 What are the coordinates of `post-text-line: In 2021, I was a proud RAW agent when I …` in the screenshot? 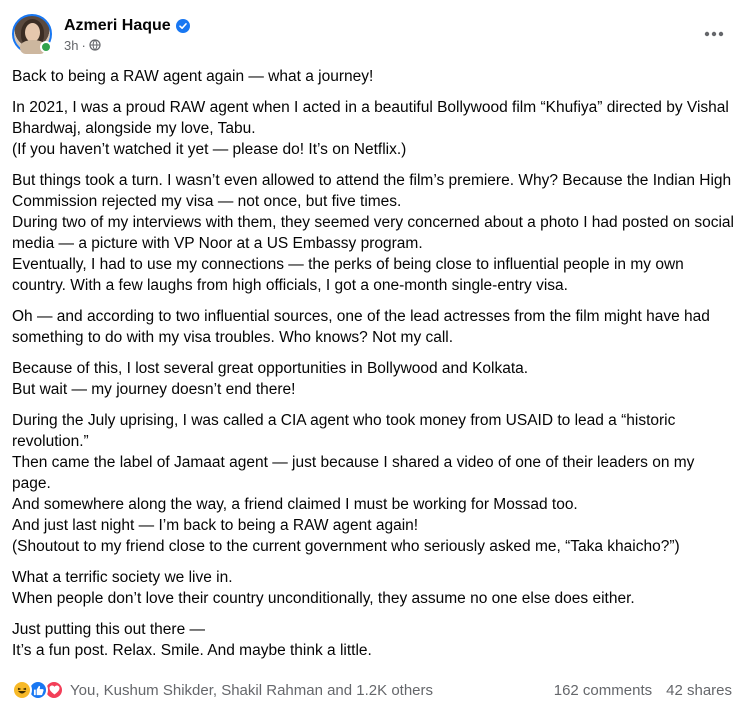 It's located at (370, 118).